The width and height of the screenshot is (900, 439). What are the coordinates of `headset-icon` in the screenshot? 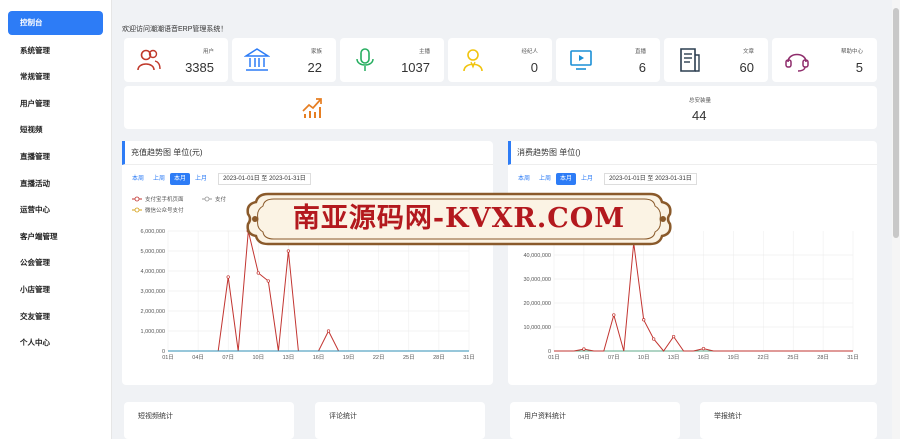 It's located at (797, 62).